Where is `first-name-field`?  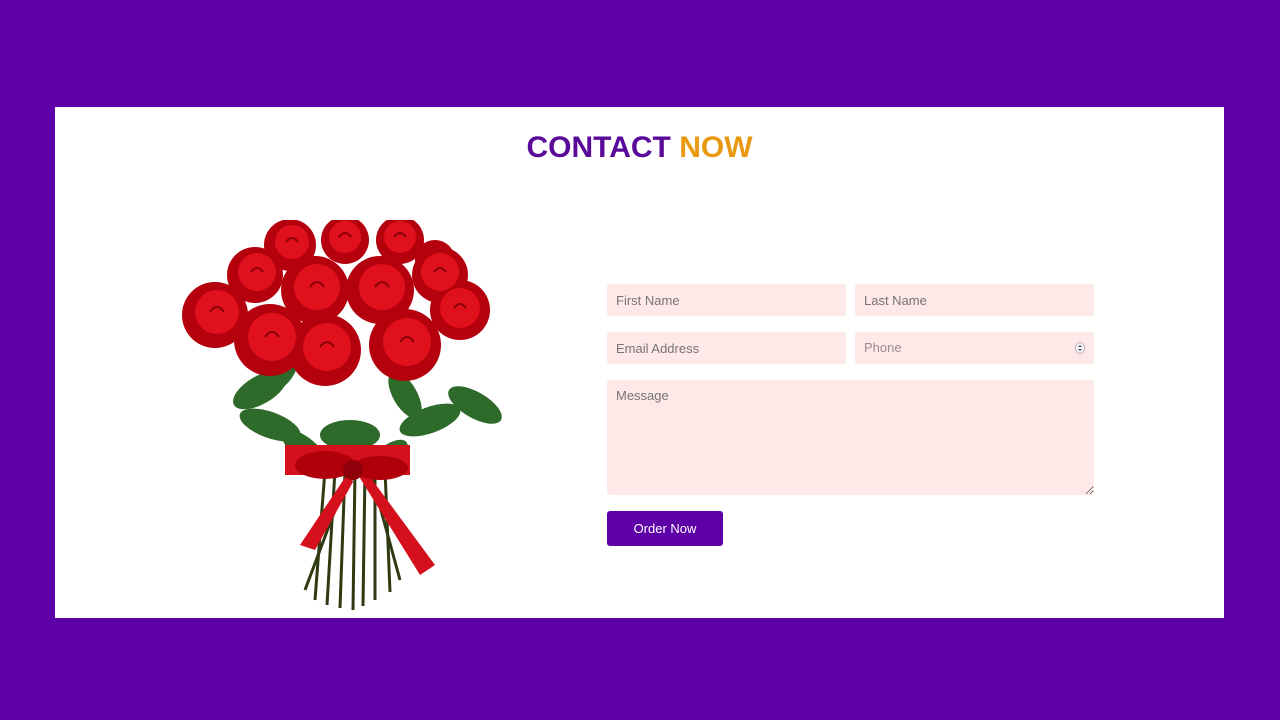 first-name-field is located at coordinates (726, 300).